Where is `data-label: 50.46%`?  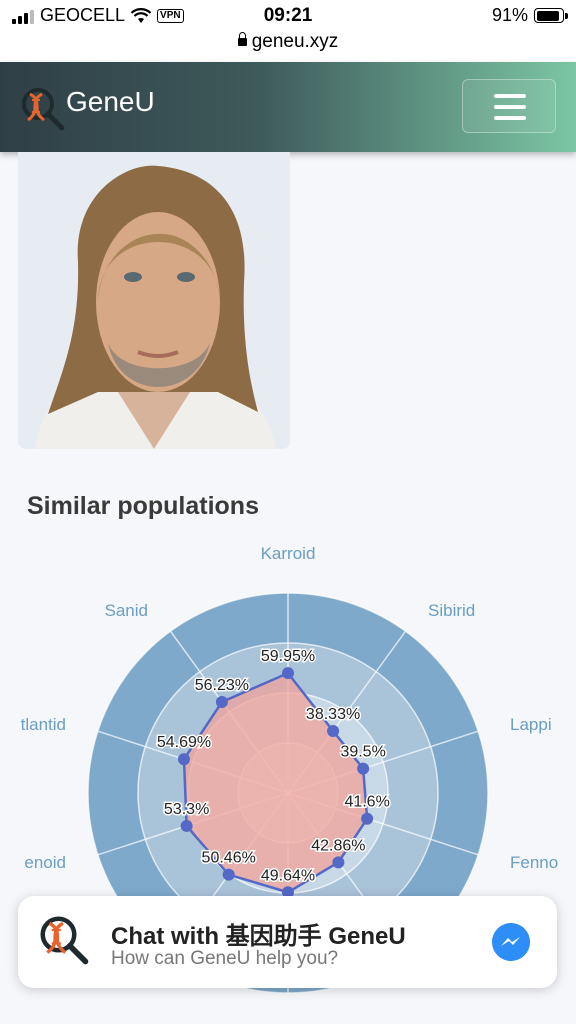 data-label: 50.46% is located at coordinates (229, 858).